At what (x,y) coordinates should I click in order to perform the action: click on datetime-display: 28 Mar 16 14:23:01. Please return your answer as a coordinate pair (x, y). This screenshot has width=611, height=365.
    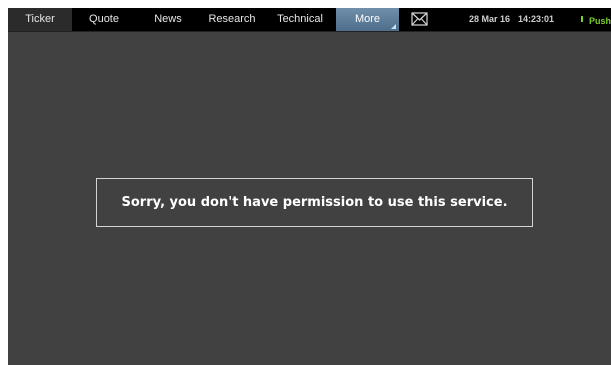
    Looking at the image, I should click on (511, 19).